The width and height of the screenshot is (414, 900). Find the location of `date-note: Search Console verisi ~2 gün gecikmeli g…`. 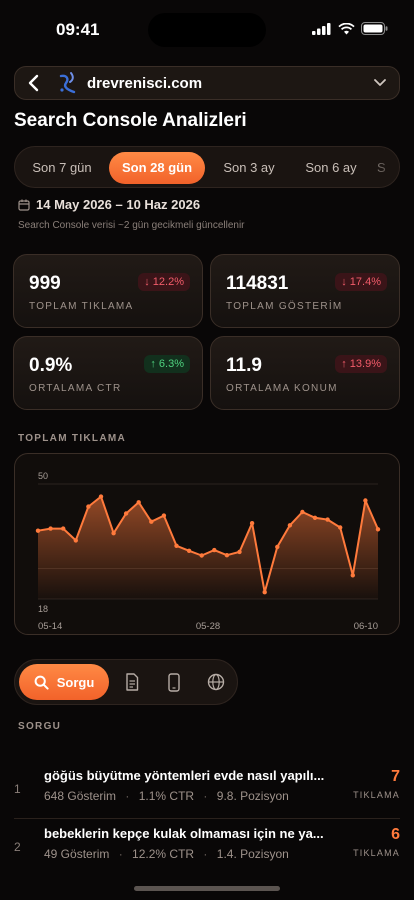

date-note: Search Console verisi ~2 gün gecikmeli g… is located at coordinates (131, 225).